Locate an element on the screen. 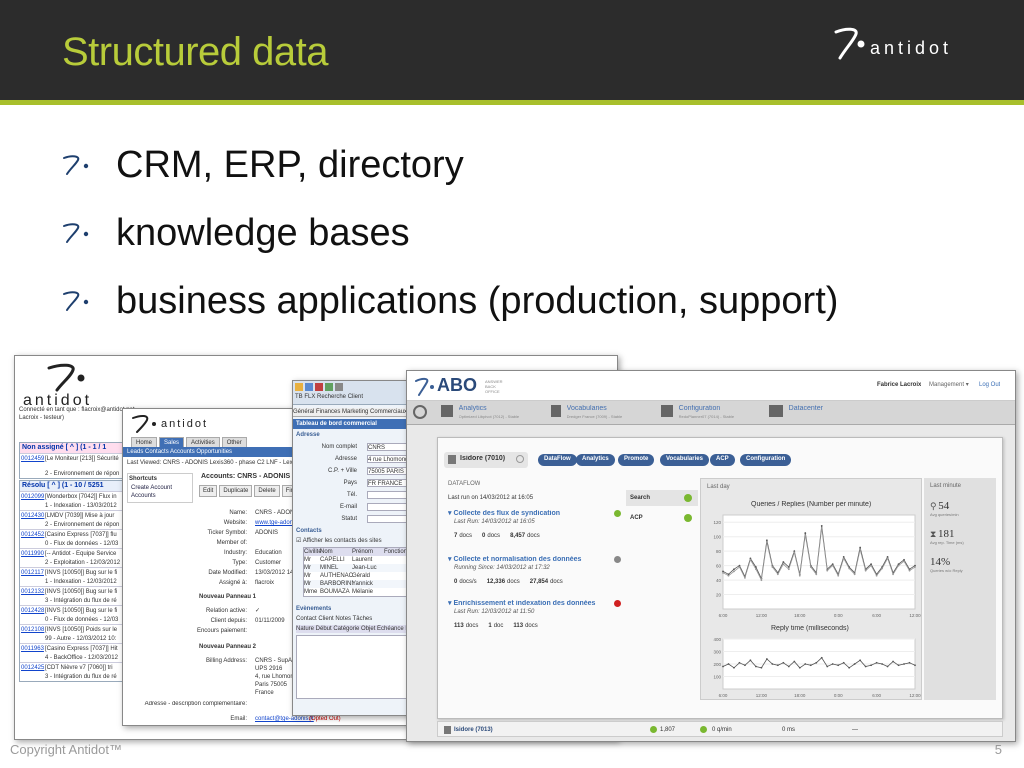 The width and height of the screenshot is (1024, 768). nav-datacenter: Datacenter is located at coordinates (796, 414).